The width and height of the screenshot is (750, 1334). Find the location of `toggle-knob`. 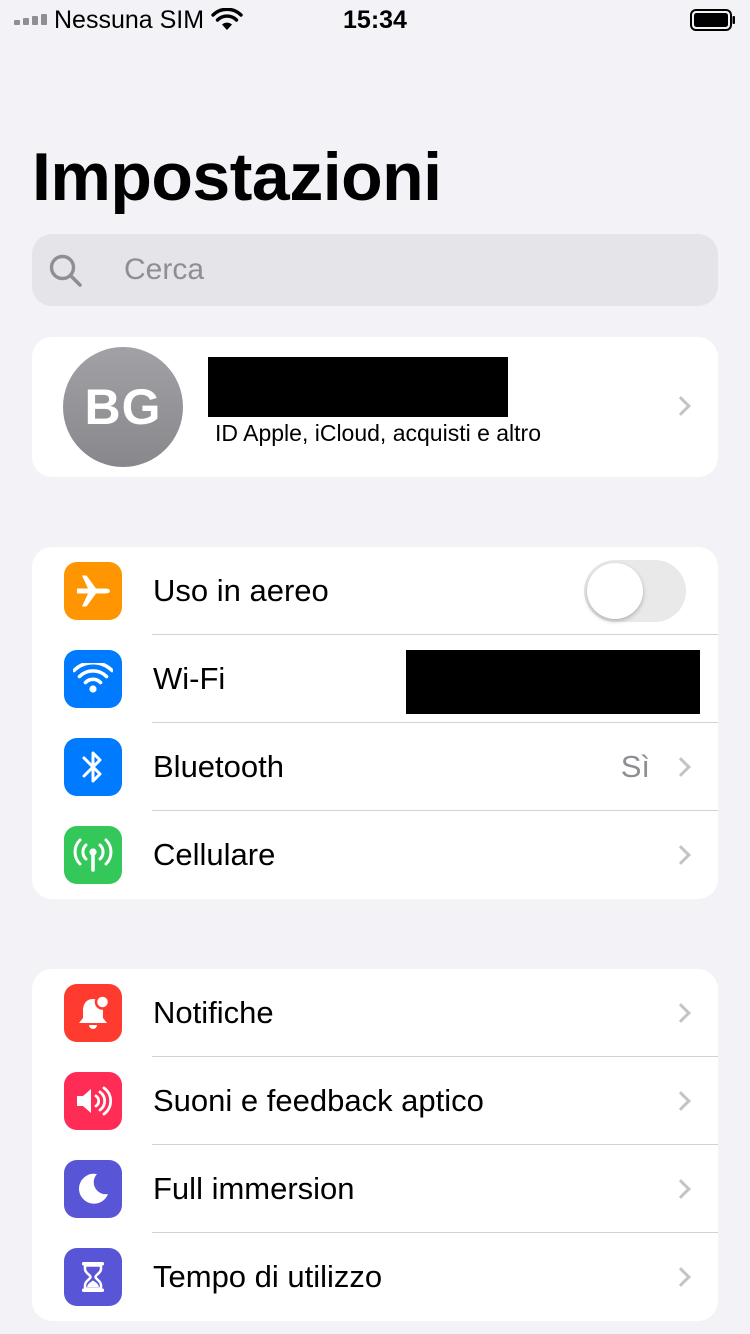

toggle-knob is located at coordinates (615, 591).